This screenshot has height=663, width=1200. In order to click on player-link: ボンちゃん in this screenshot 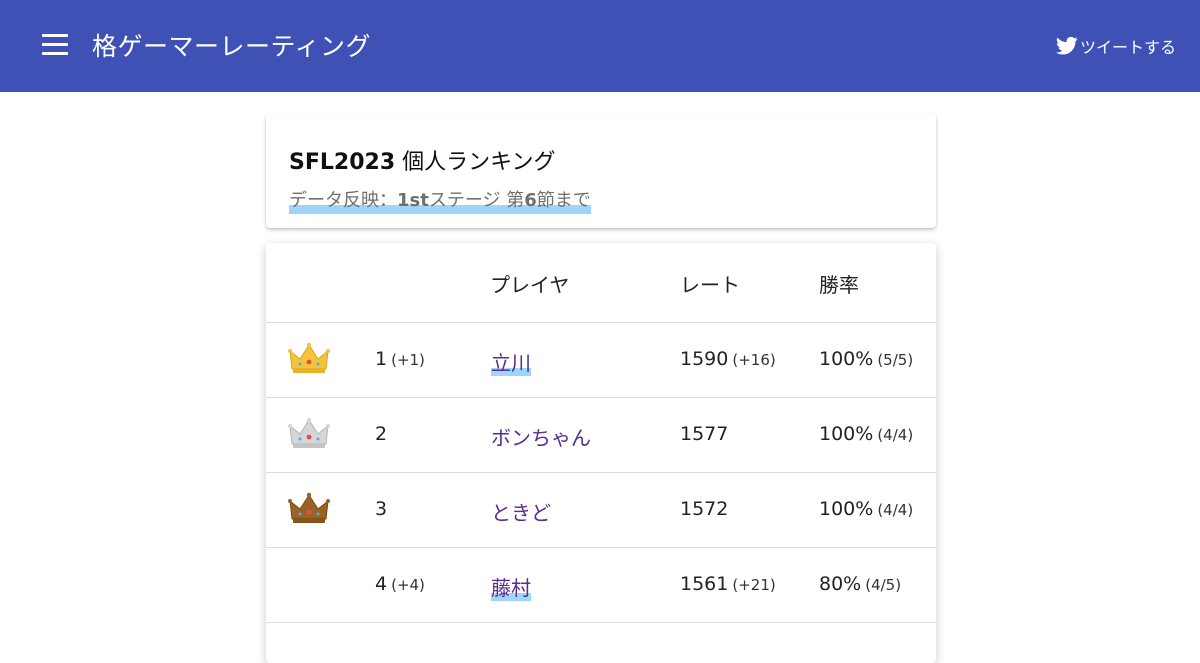, I will do `click(541, 436)`.